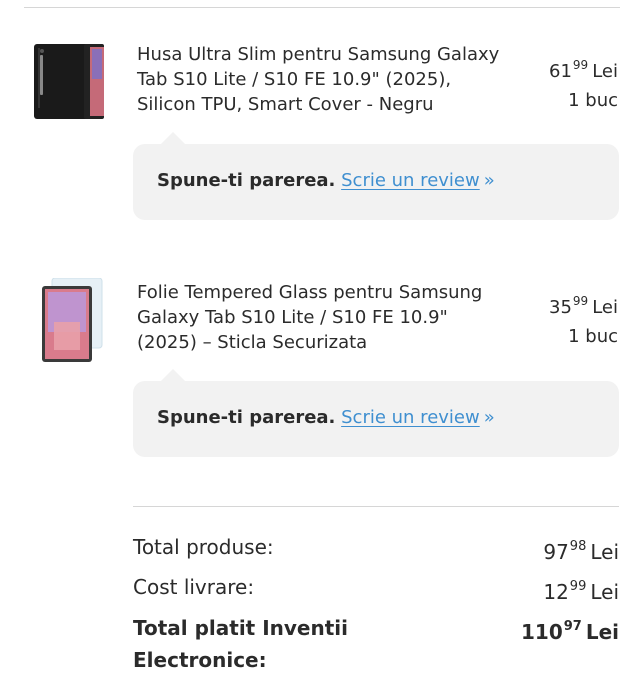 The width and height of the screenshot is (643, 699). I want to click on total-products-label: Total produse:, so click(203, 547).